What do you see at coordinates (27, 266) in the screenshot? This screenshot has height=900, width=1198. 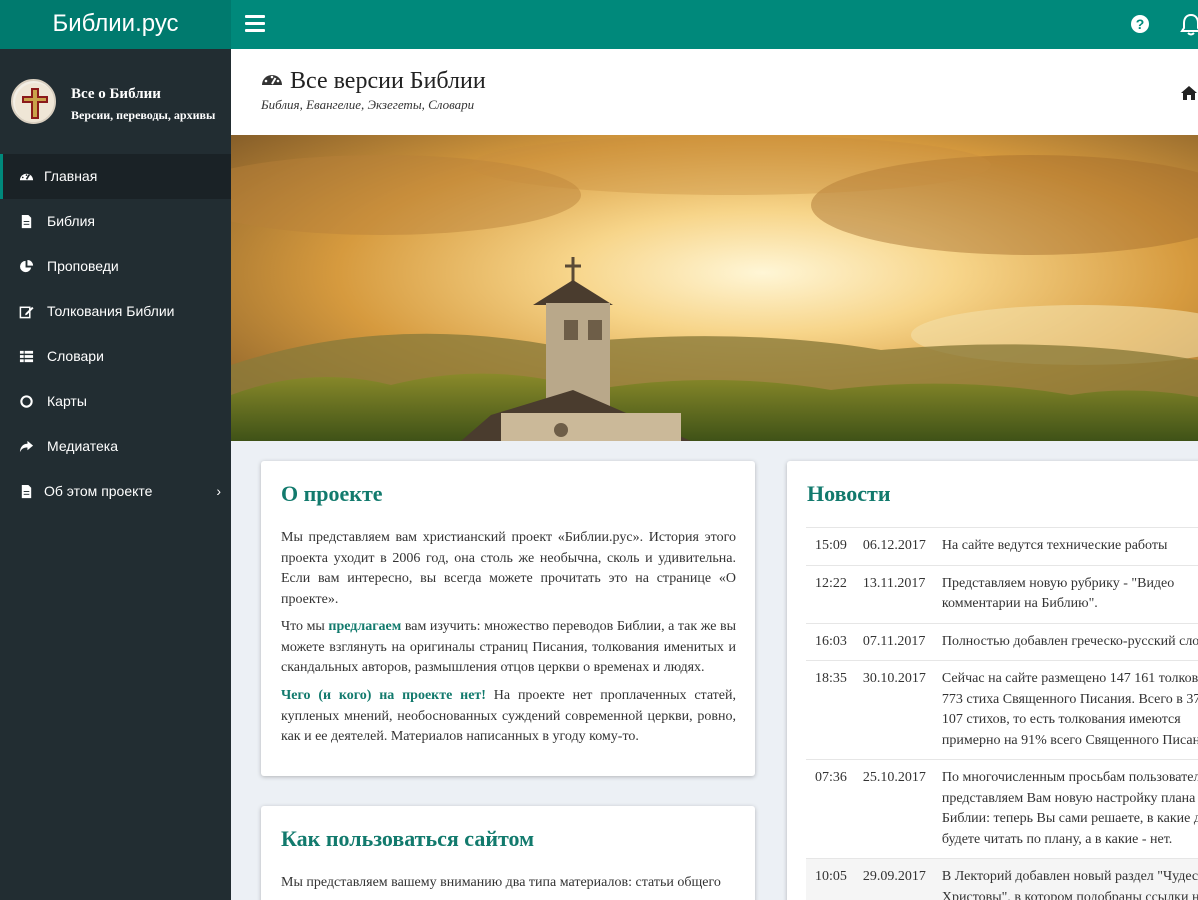 I see `pie-chart-icon` at bounding box center [27, 266].